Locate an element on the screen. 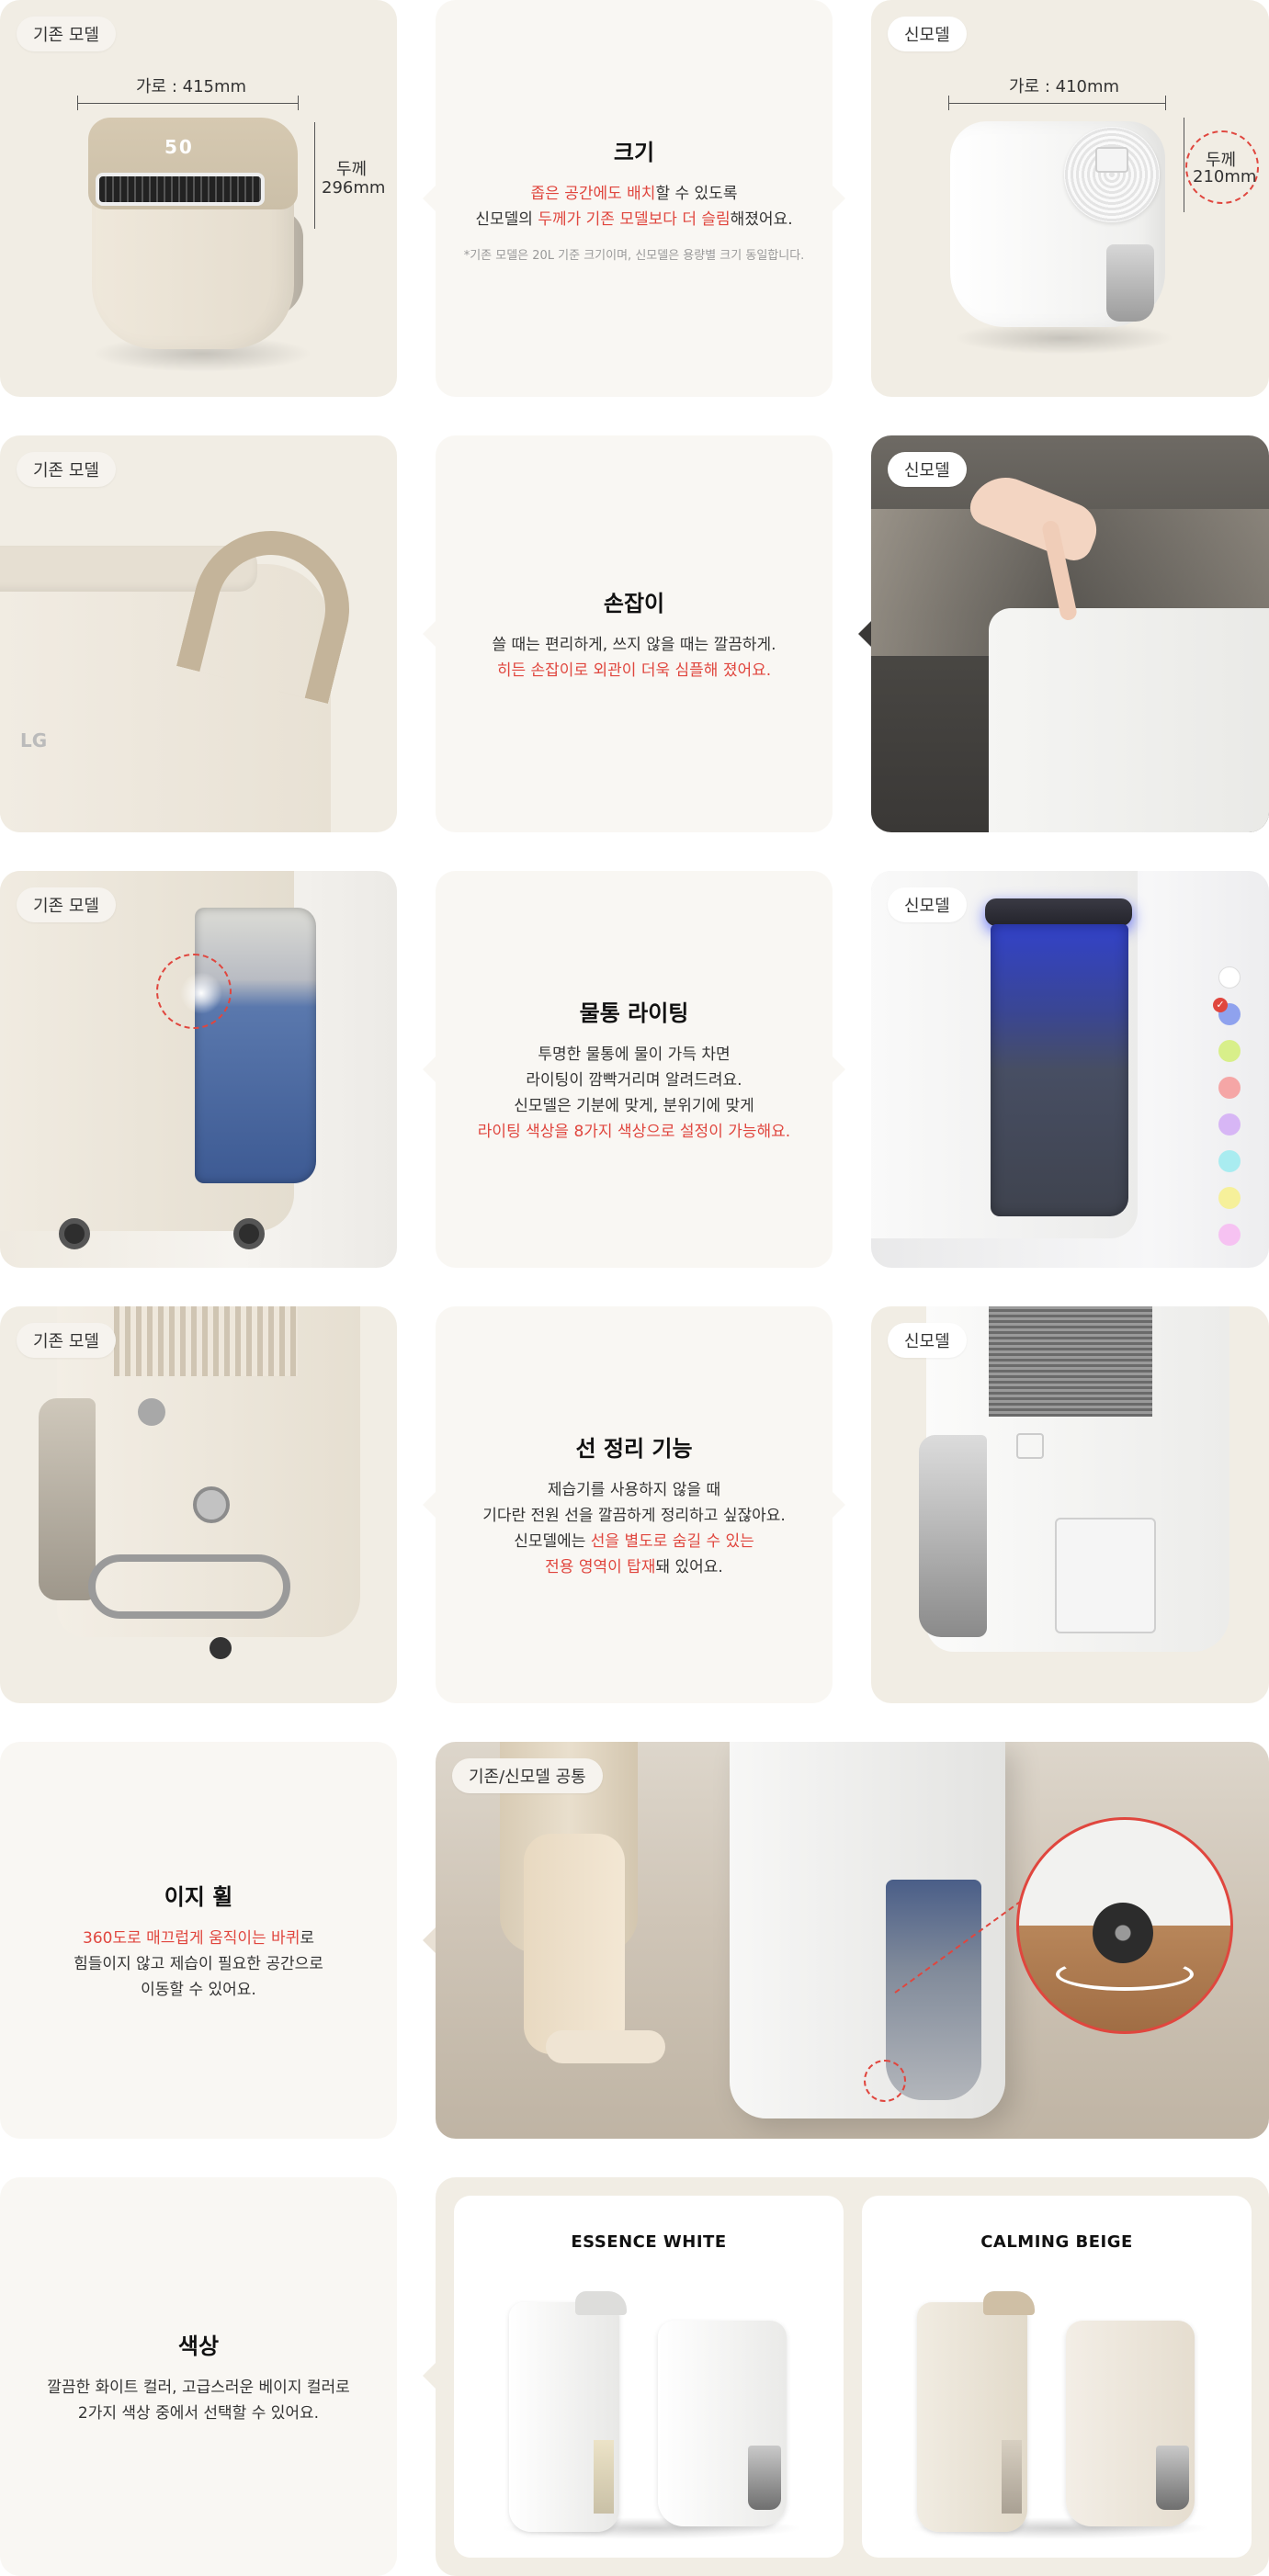 Image resolution: width=1269 pixels, height=2576 pixels. new-size-card: 신모델 가로 : 410mm 두께 210mm is located at coordinates (1070, 198).